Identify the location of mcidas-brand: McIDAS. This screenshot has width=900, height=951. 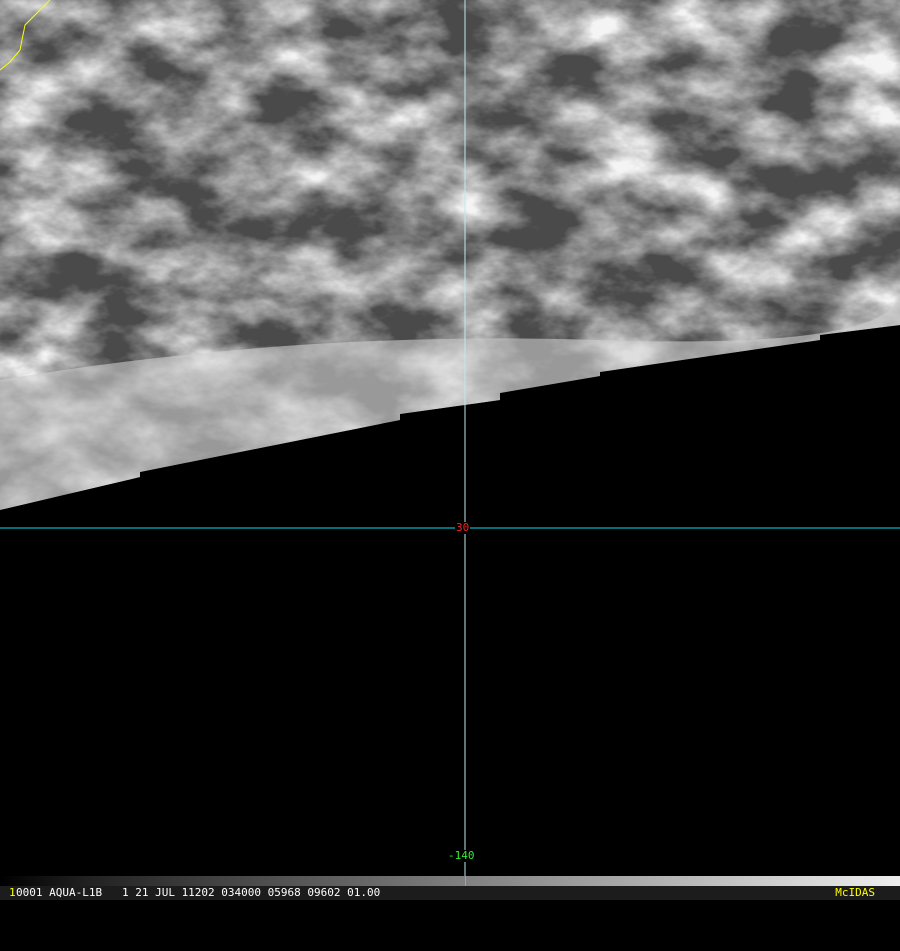
(855, 892).